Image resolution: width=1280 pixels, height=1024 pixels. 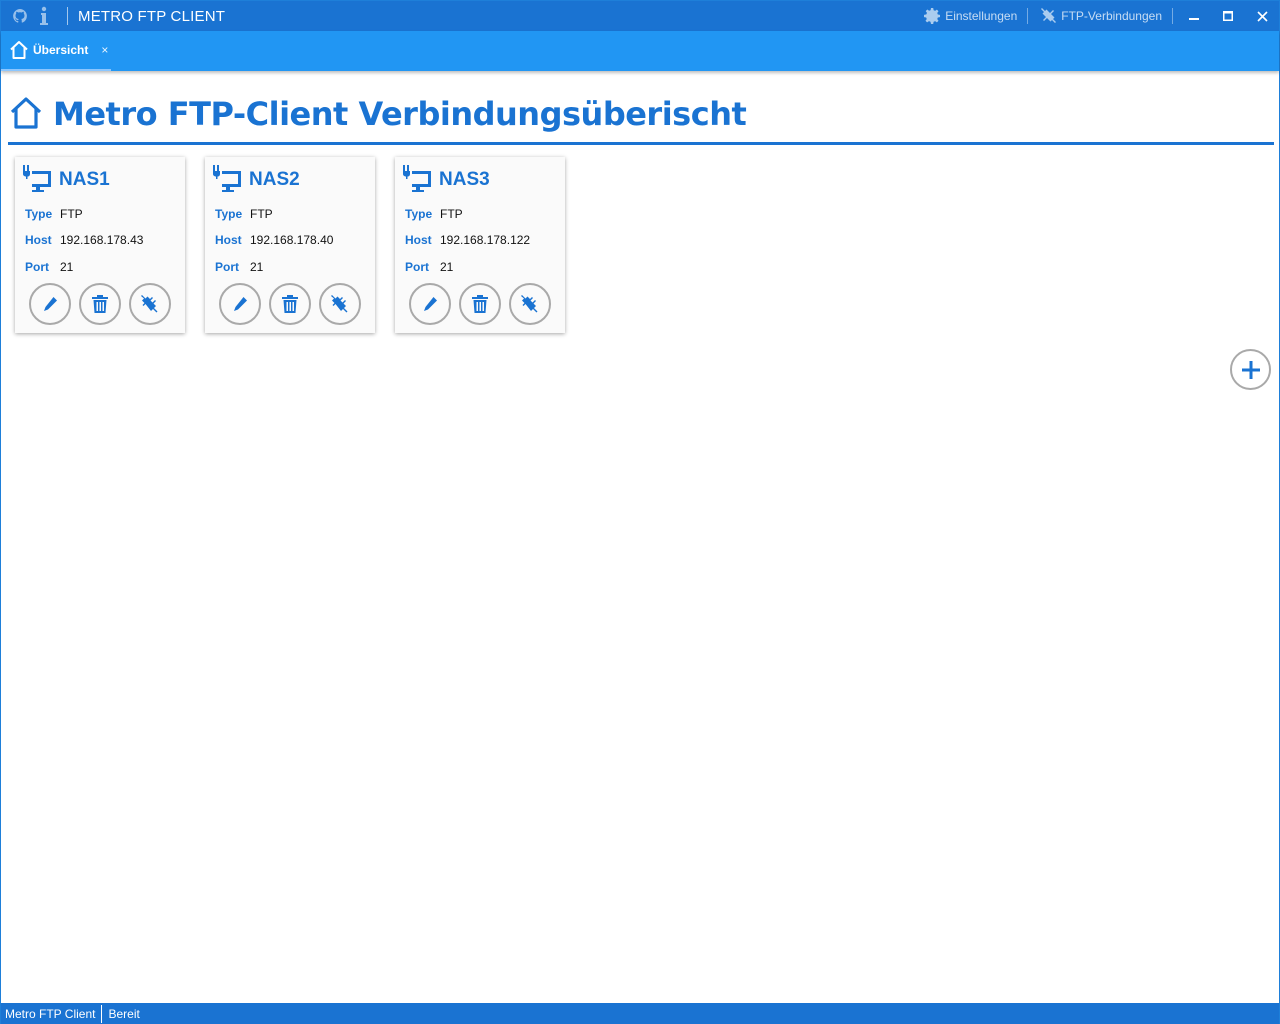 What do you see at coordinates (1111, 16) in the screenshot?
I see `ftp-connections-label: FTP-Verbindungen` at bounding box center [1111, 16].